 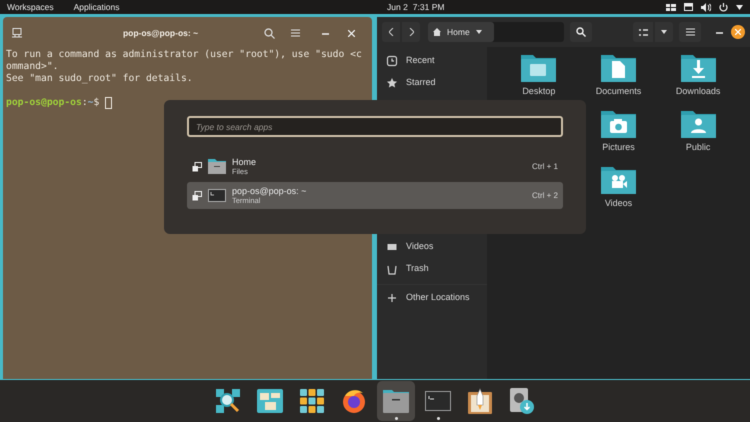 I want to click on chevron-right-icon, so click(x=411, y=32).